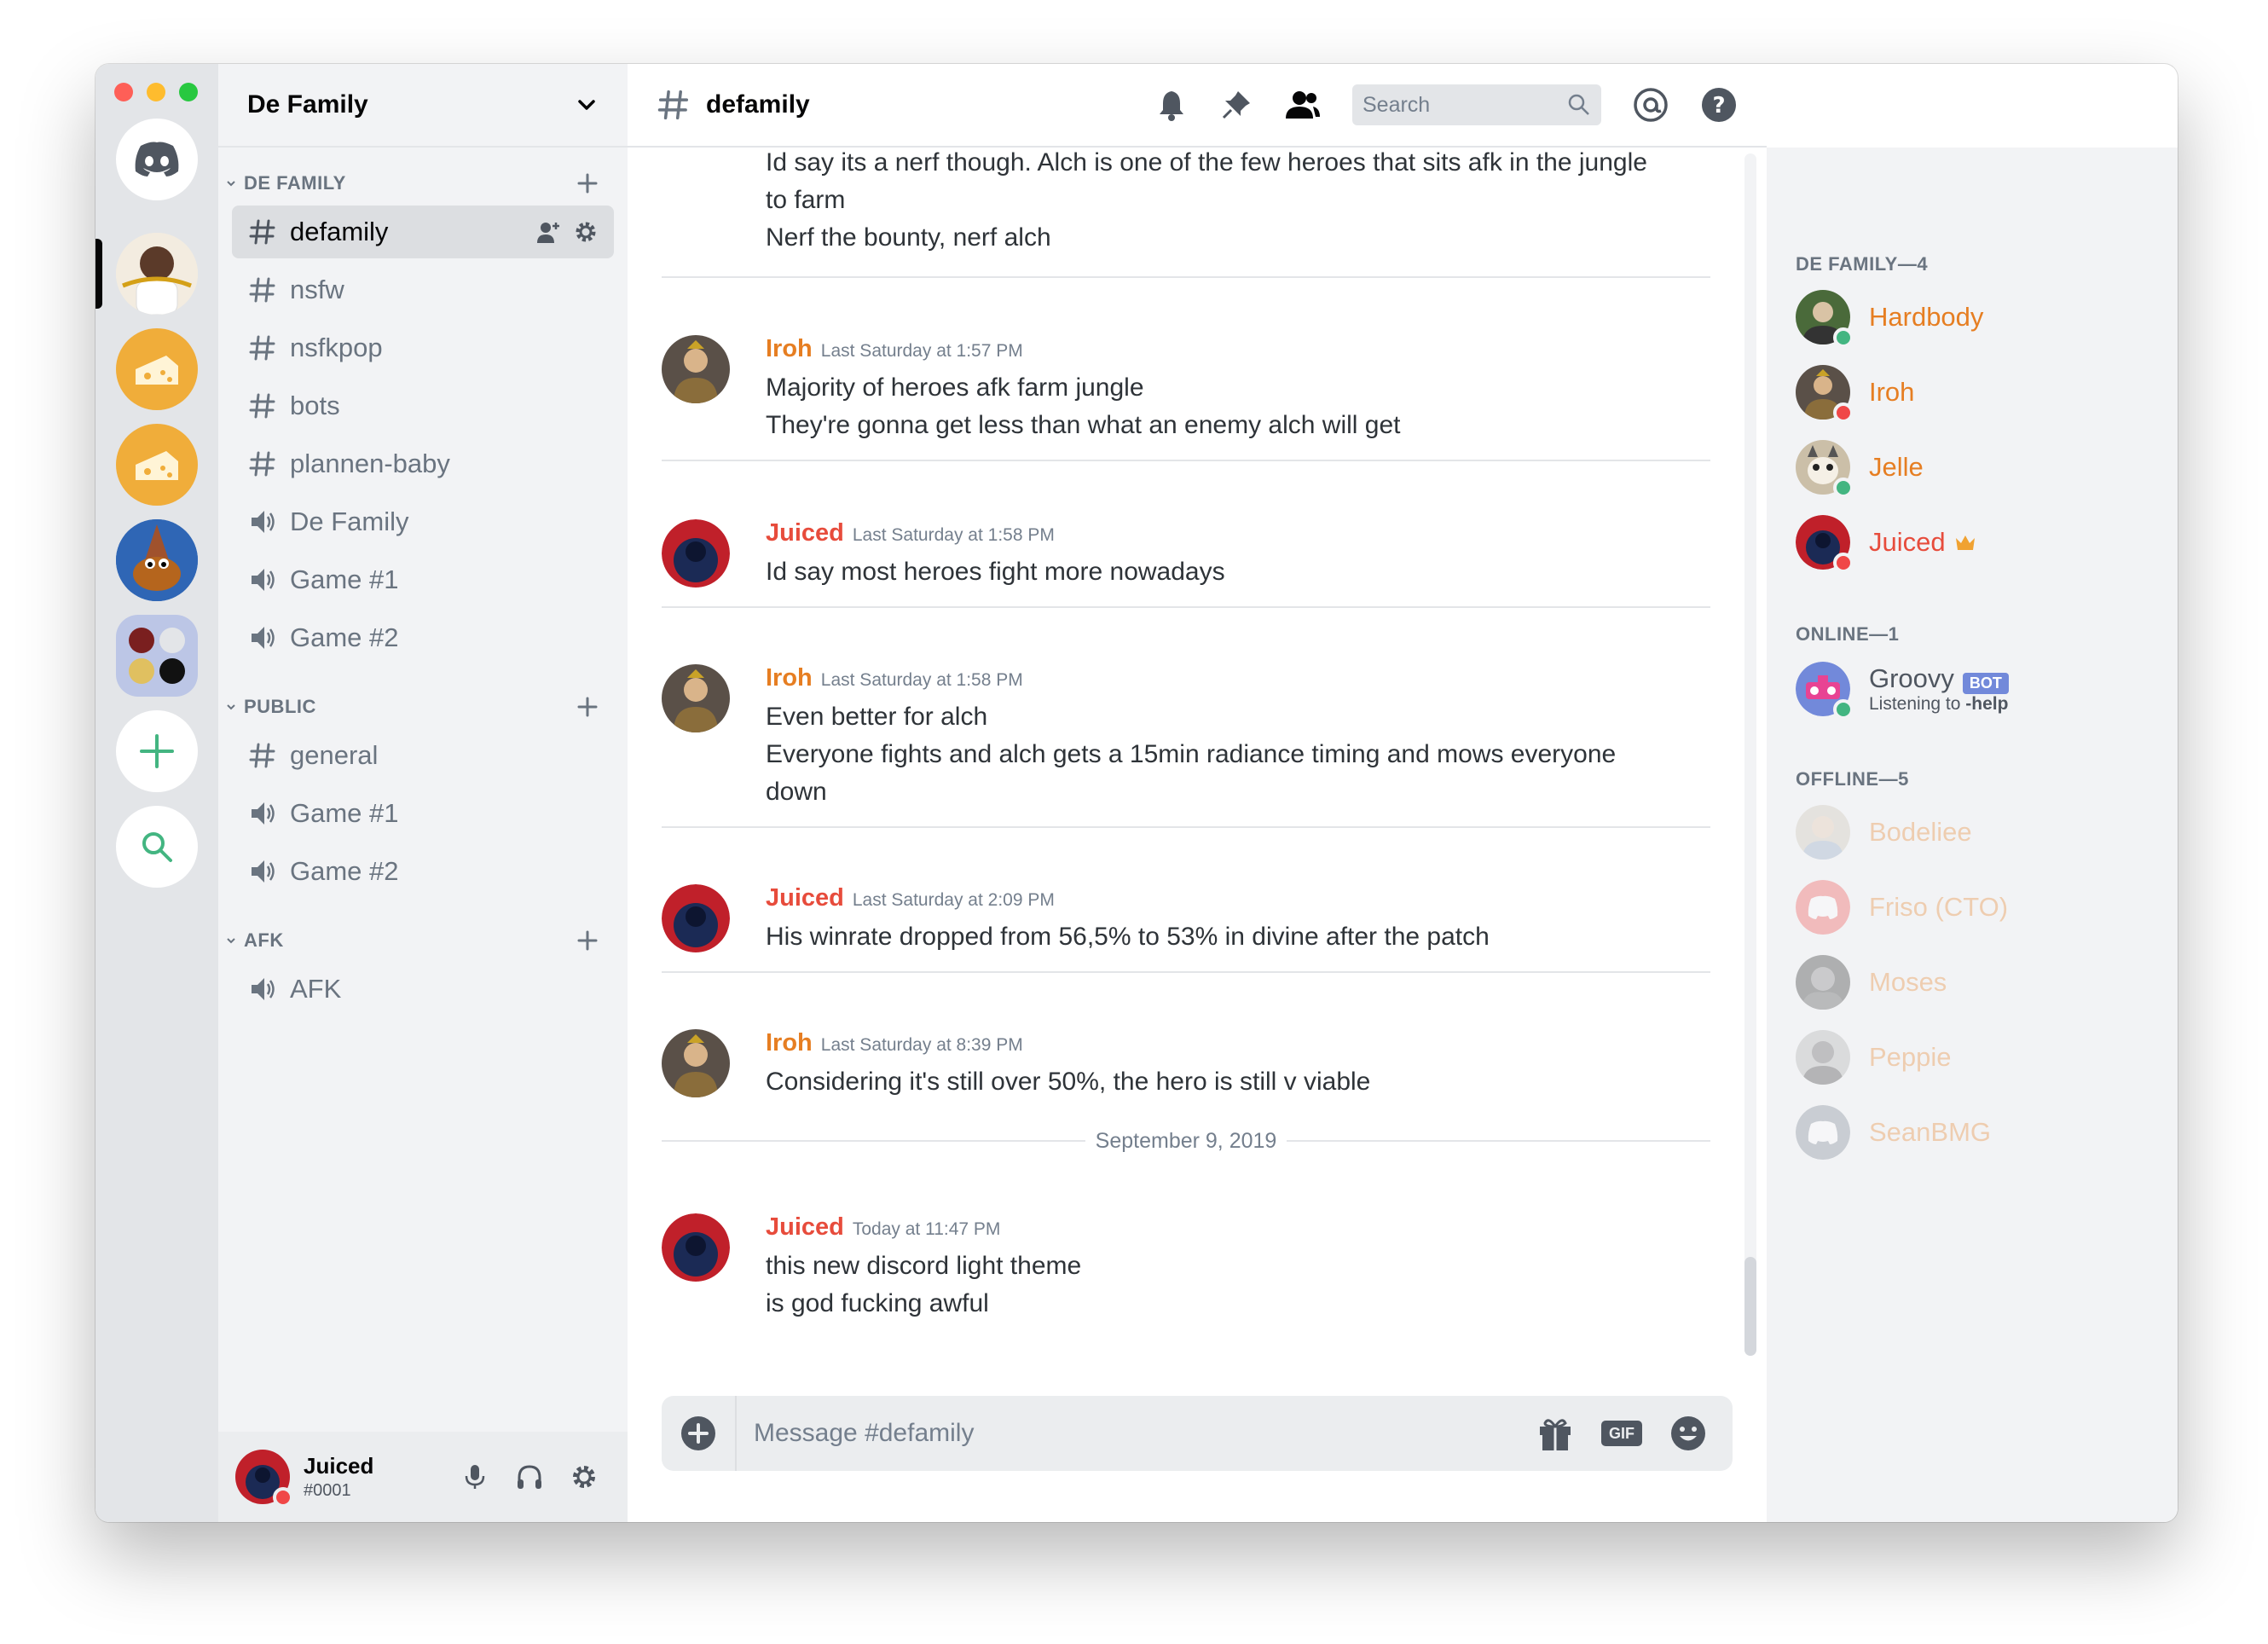 The width and height of the screenshot is (2268, 1644). What do you see at coordinates (423, 637) in the screenshot?
I see `voice-channel-game-2: Game #2` at bounding box center [423, 637].